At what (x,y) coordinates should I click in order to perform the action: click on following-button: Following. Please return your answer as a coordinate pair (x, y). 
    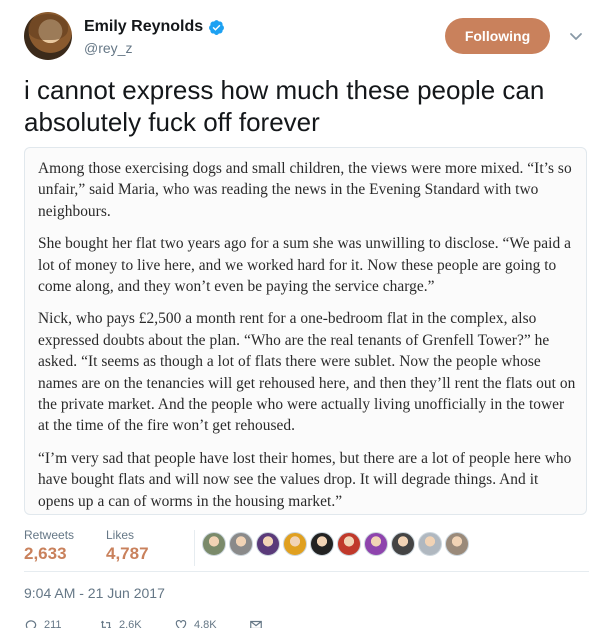
    Looking at the image, I should click on (497, 36).